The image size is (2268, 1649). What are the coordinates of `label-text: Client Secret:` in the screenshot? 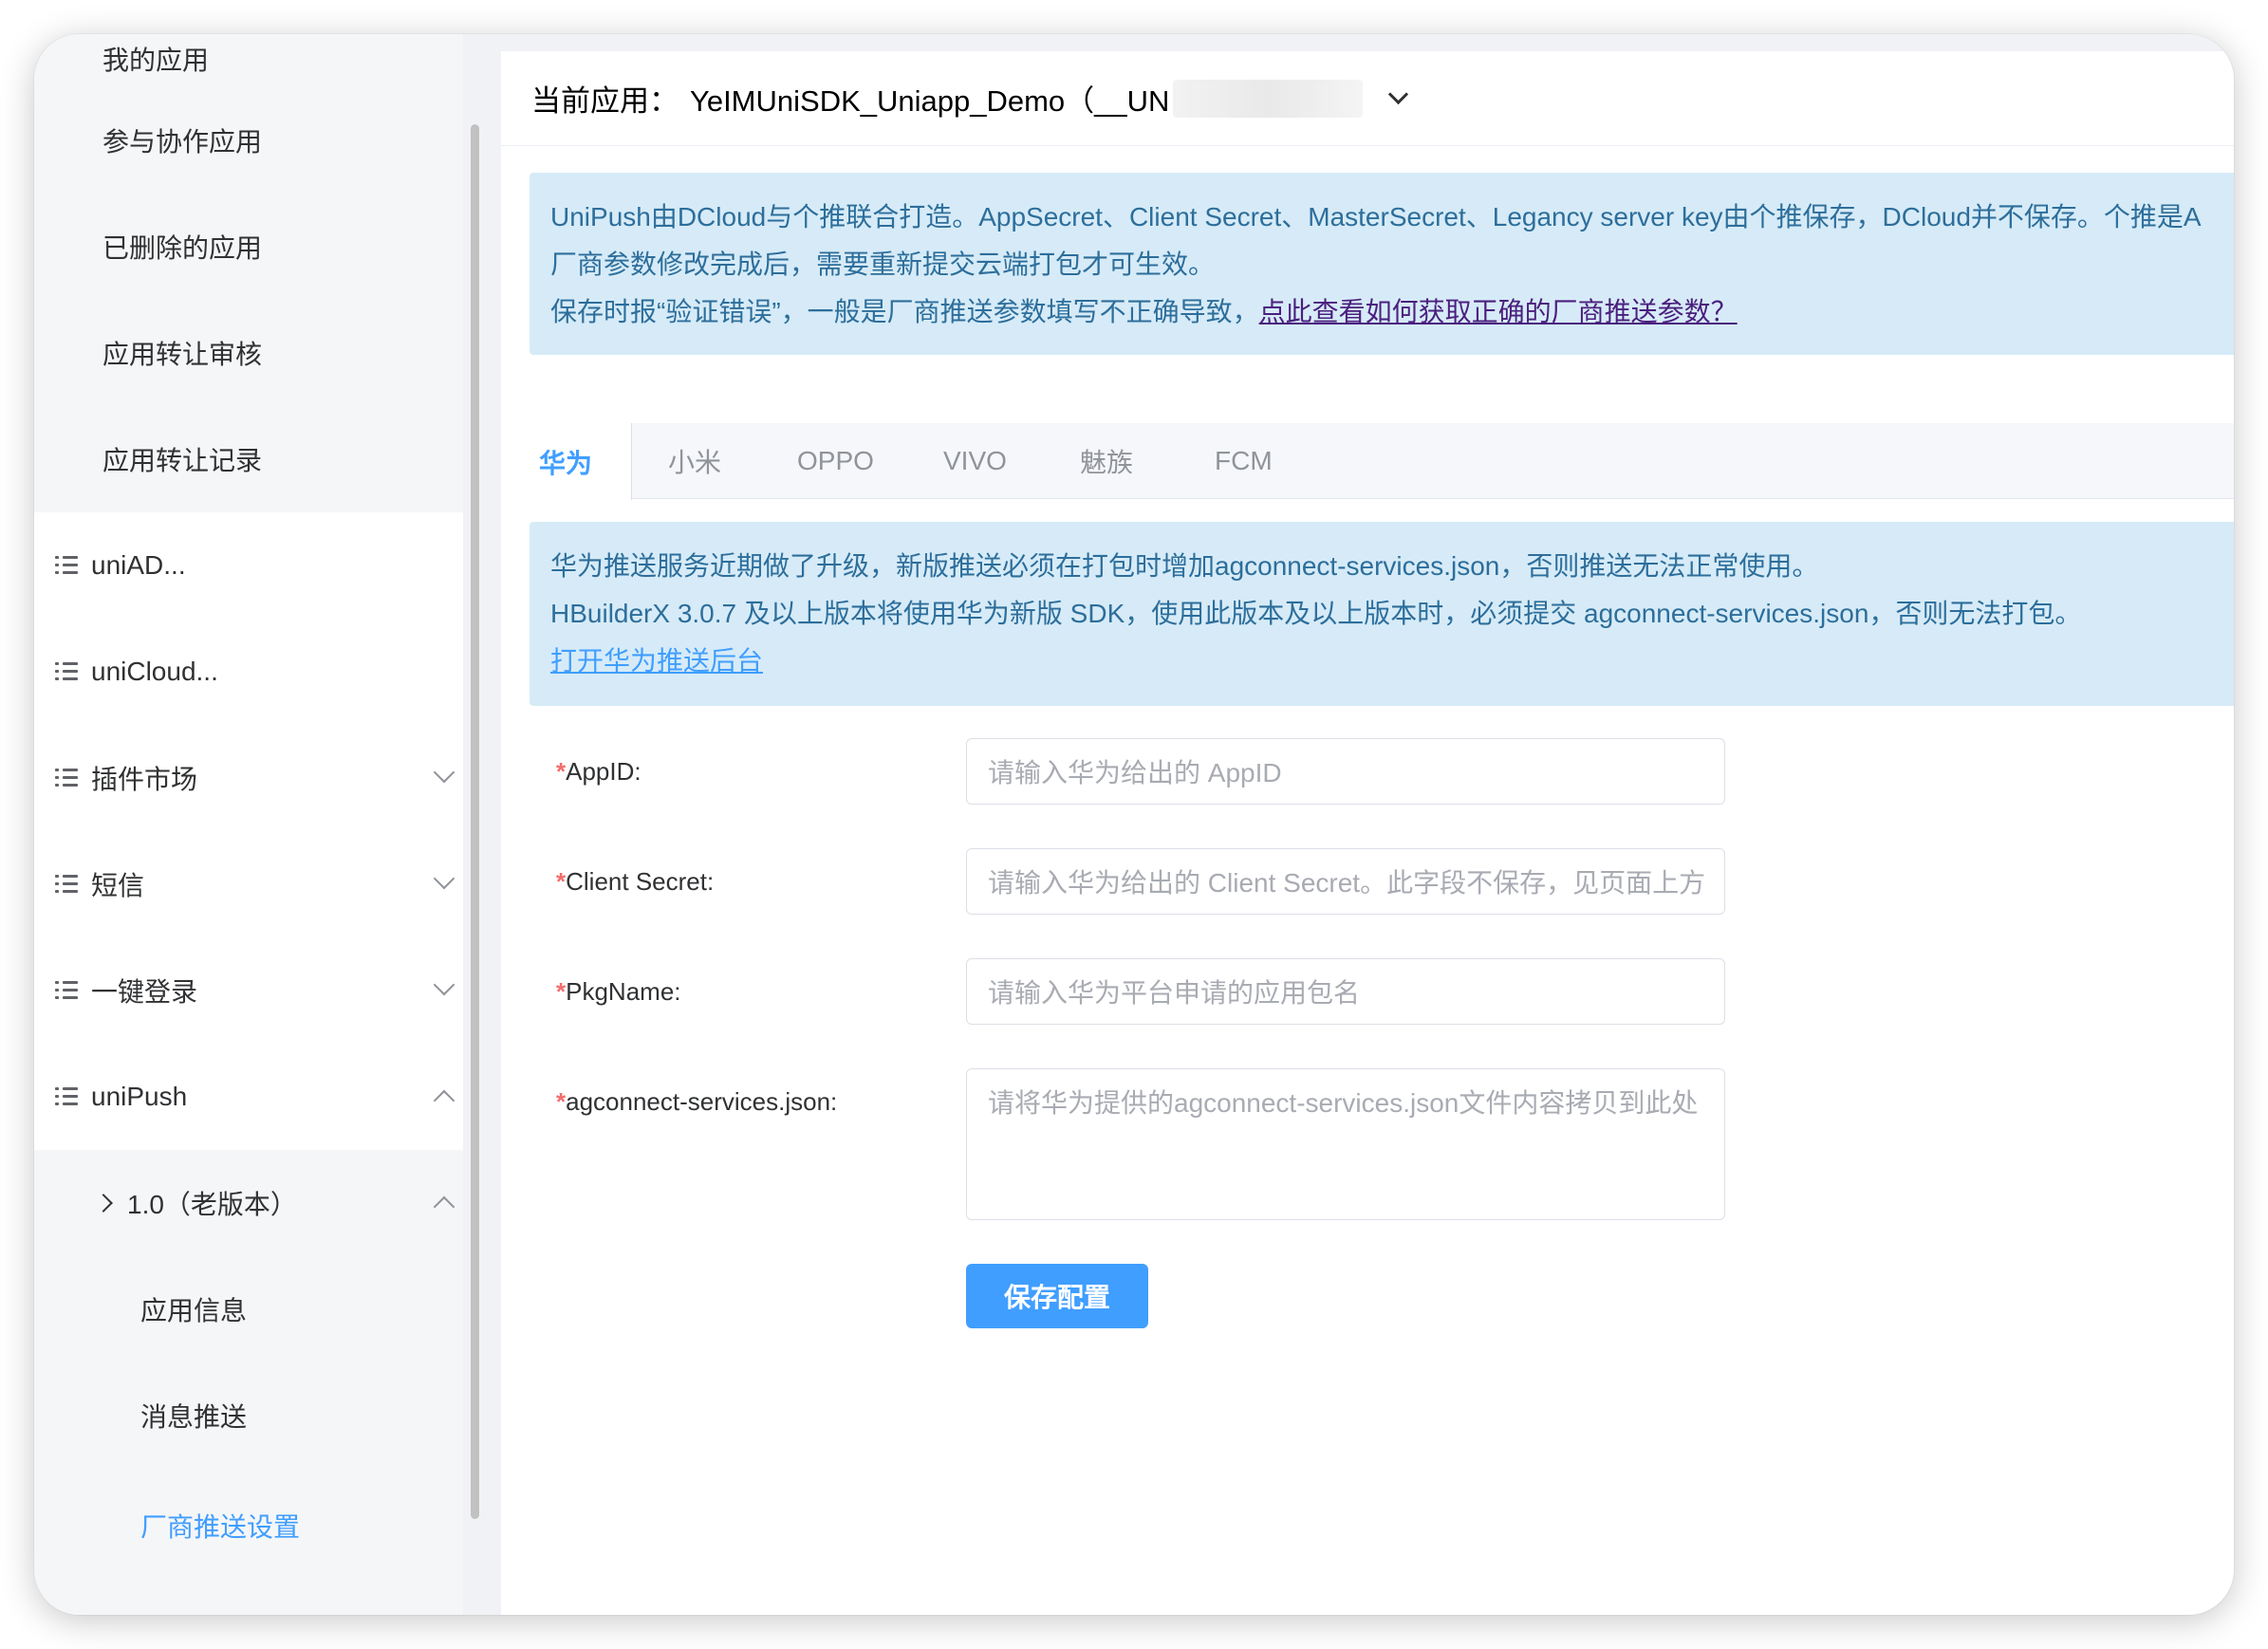 It's located at (641, 881).